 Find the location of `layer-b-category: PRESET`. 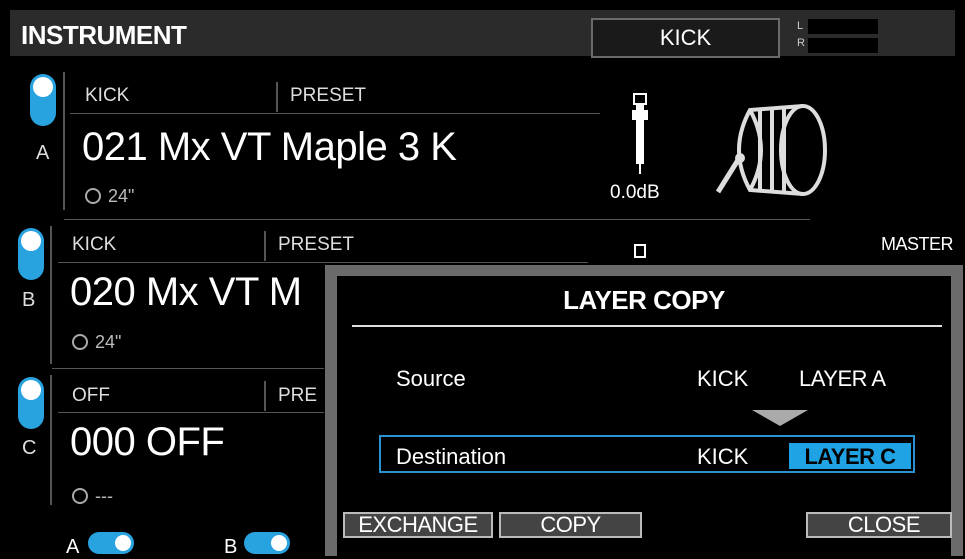

layer-b-category: PRESET is located at coordinates (316, 245).